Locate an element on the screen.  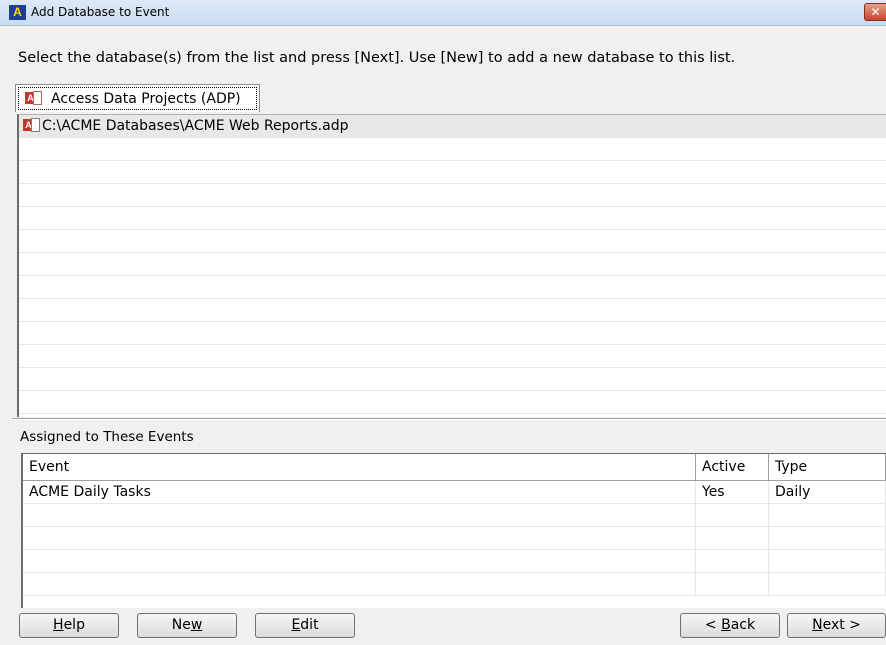
window-title: Add Database to Event is located at coordinates (100, 12).